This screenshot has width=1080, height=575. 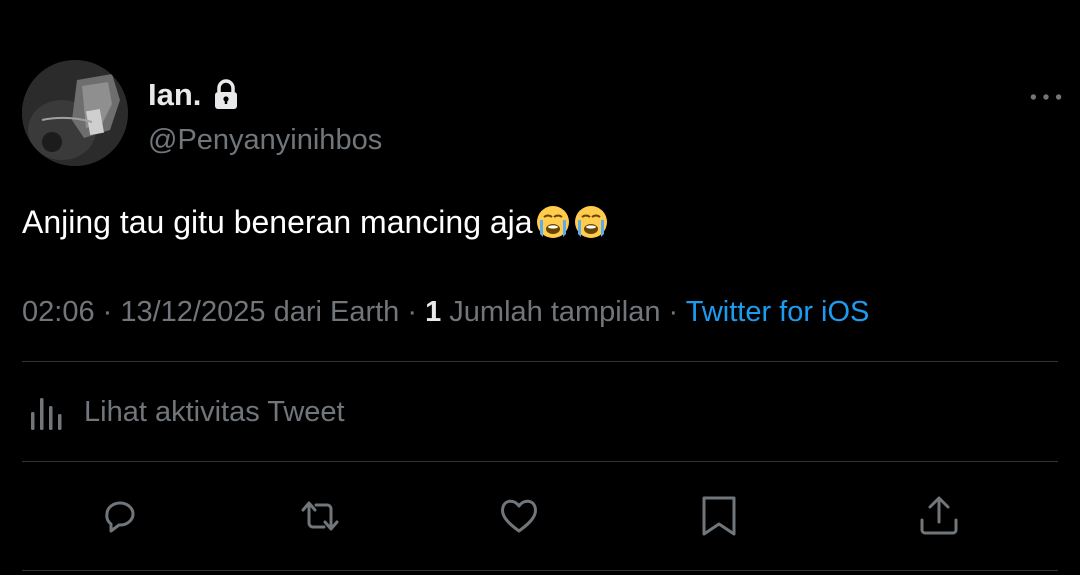 I want to click on display-name-text: Ian., so click(x=174, y=95).